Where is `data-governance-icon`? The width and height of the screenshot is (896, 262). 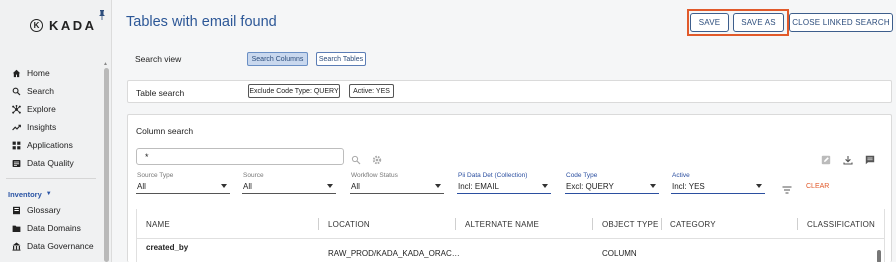
data-governance-icon is located at coordinates (16, 246).